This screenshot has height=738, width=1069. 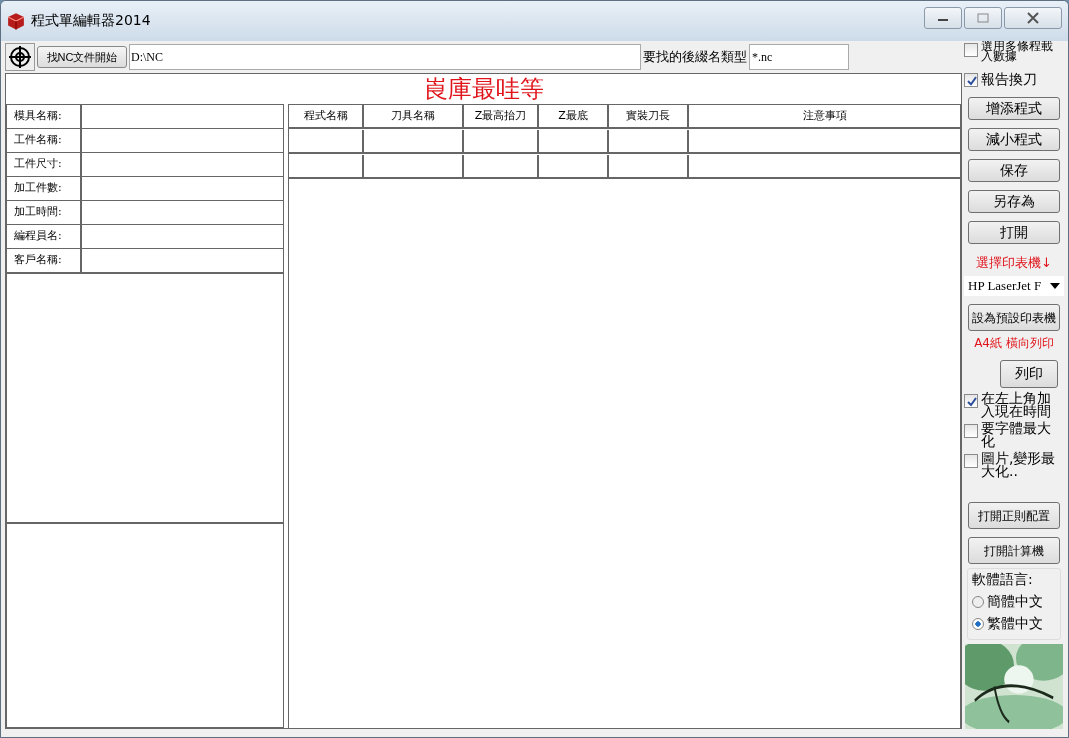 What do you see at coordinates (16, 21) in the screenshot?
I see `cube-icon` at bounding box center [16, 21].